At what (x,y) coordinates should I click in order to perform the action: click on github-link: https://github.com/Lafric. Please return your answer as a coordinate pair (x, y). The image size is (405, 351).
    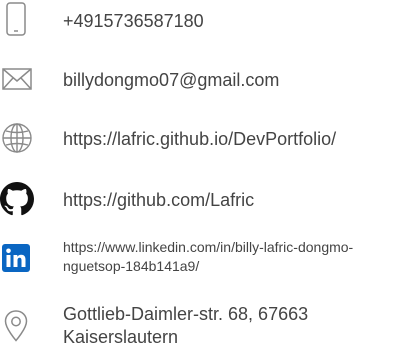
    Looking at the image, I should click on (158, 200).